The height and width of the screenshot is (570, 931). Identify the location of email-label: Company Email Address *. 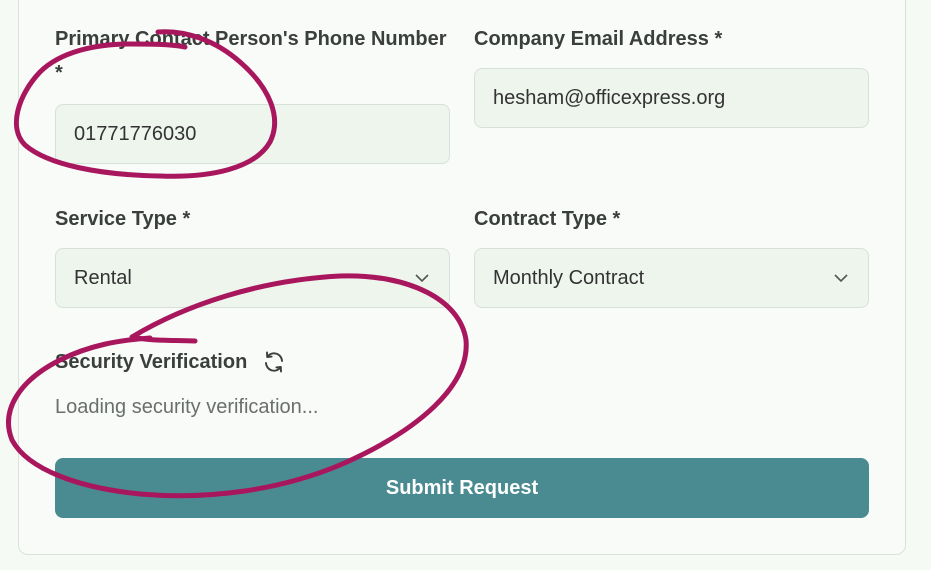
(598, 39).